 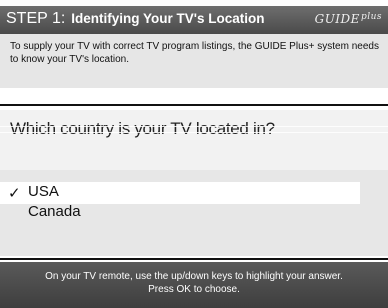 What do you see at coordinates (43, 191) in the screenshot?
I see `option-label: USA` at bounding box center [43, 191].